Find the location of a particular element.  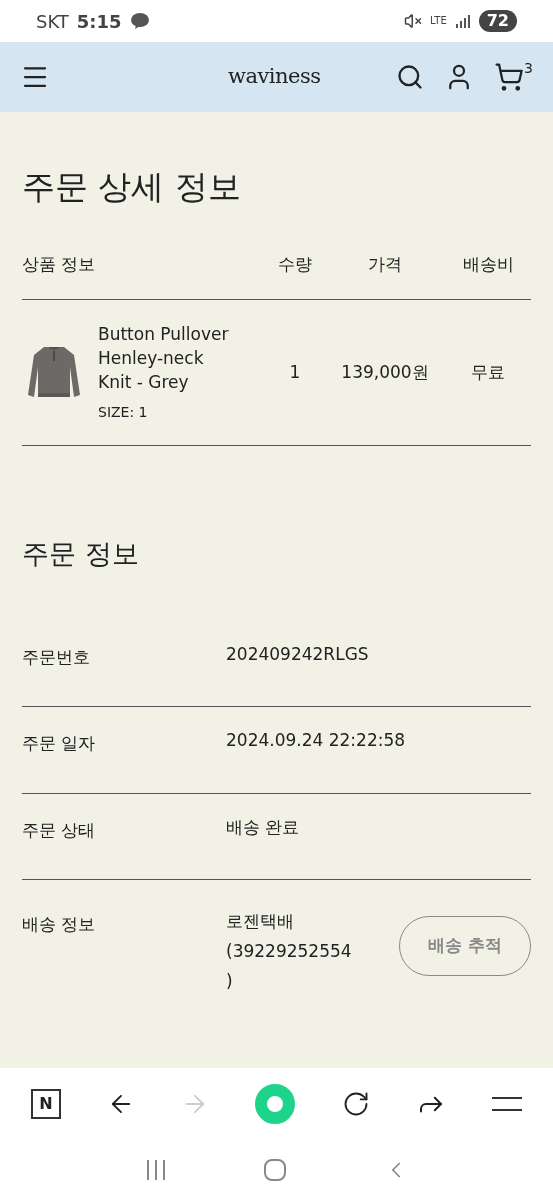

signal-icon is located at coordinates (462, 21).